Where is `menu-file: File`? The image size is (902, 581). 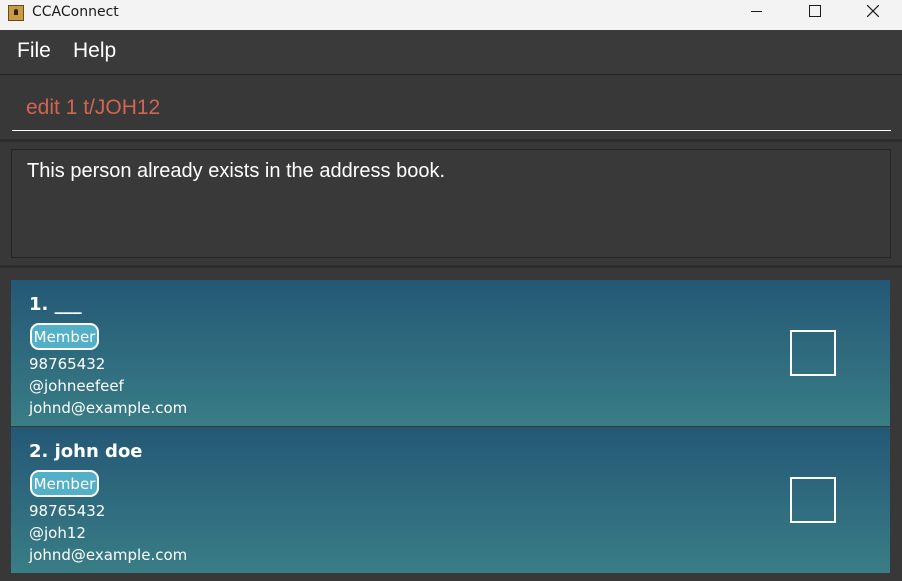
menu-file: File is located at coordinates (34, 51).